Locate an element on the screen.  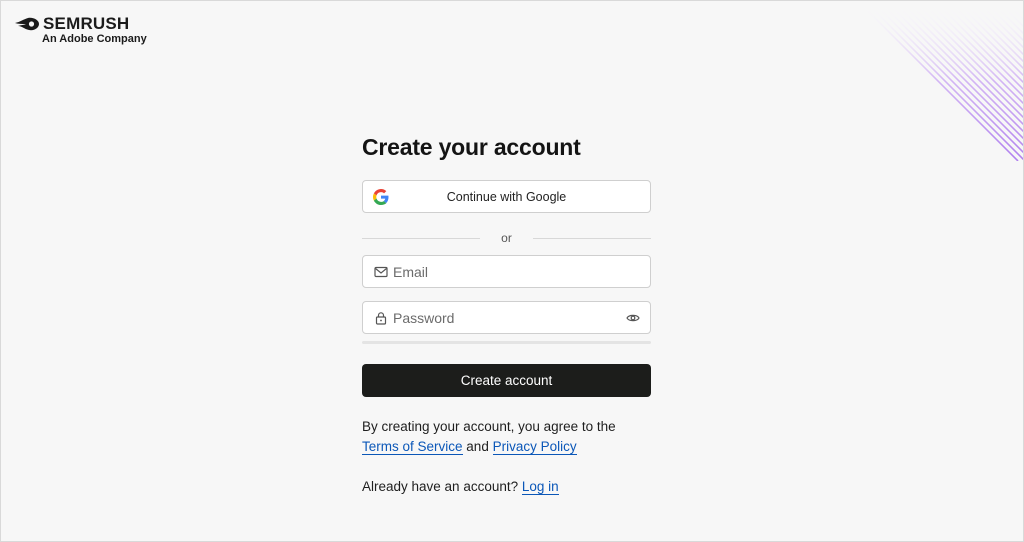
divider-line-right is located at coordinates (591, 238).